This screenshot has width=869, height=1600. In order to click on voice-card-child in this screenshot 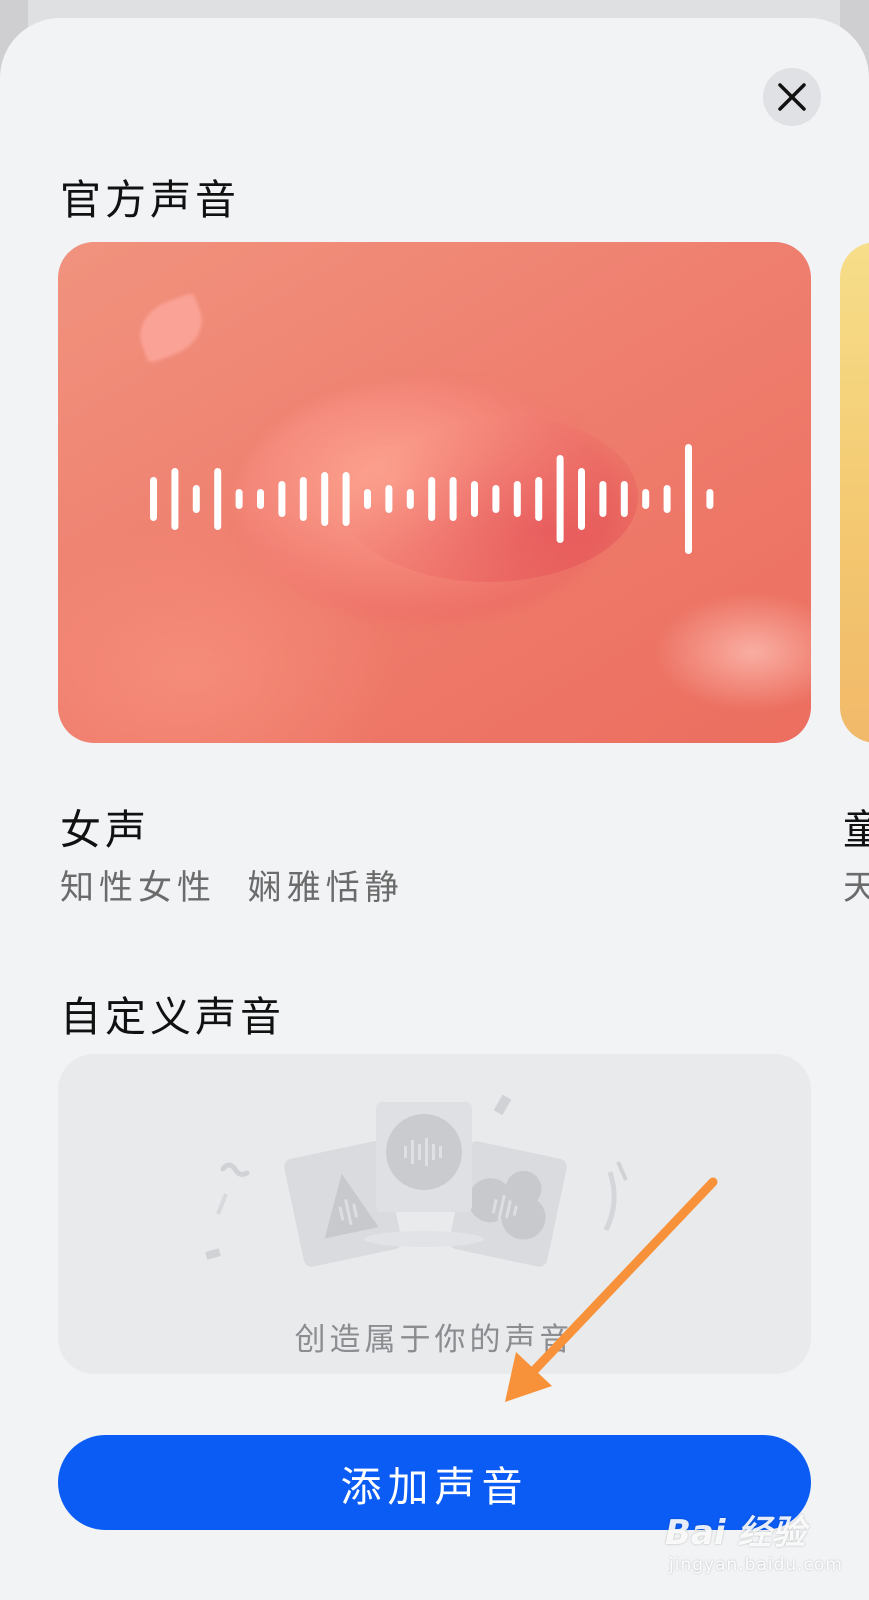, I will do `click(854, 492)`.